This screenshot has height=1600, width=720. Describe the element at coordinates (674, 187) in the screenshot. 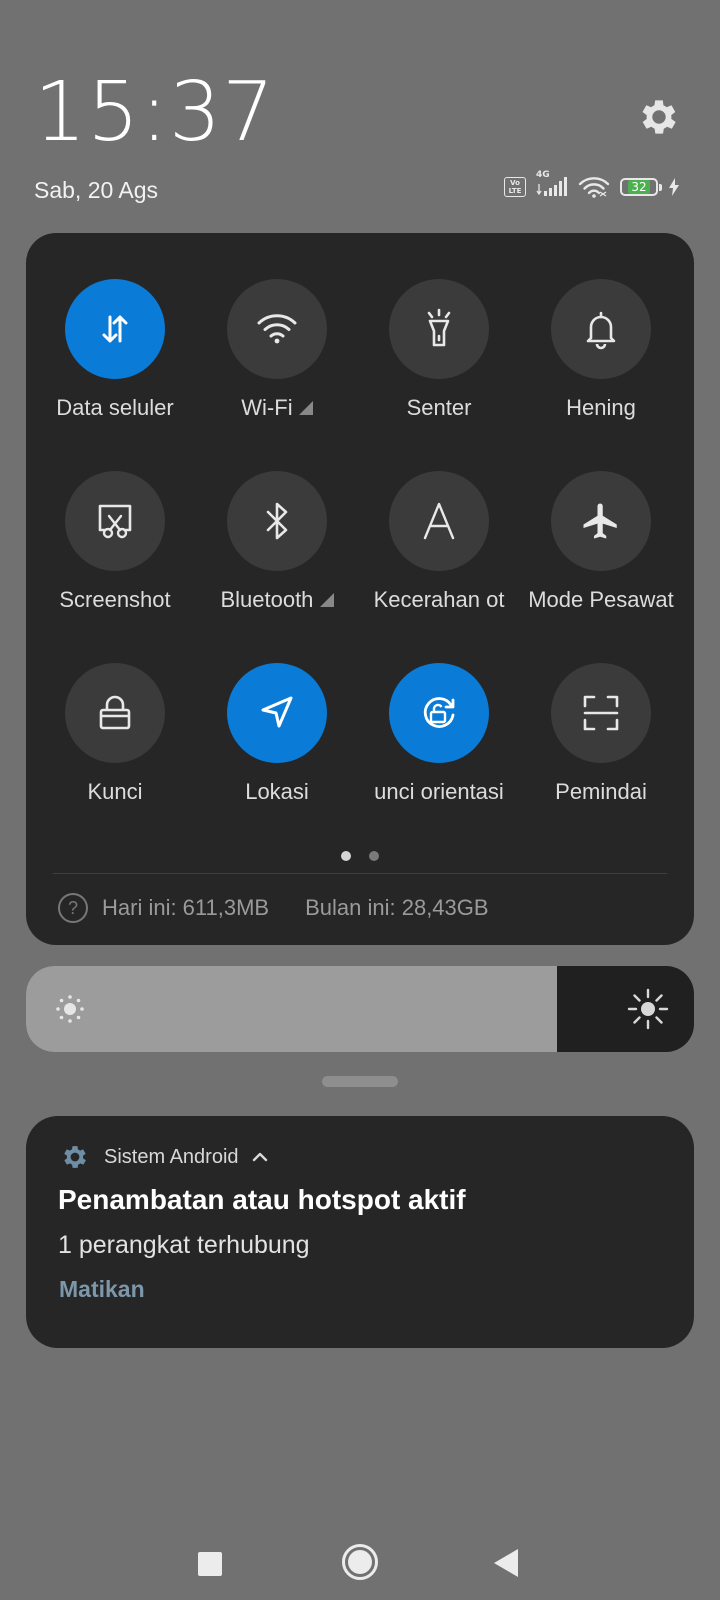

I see `charging-icon` at that location.